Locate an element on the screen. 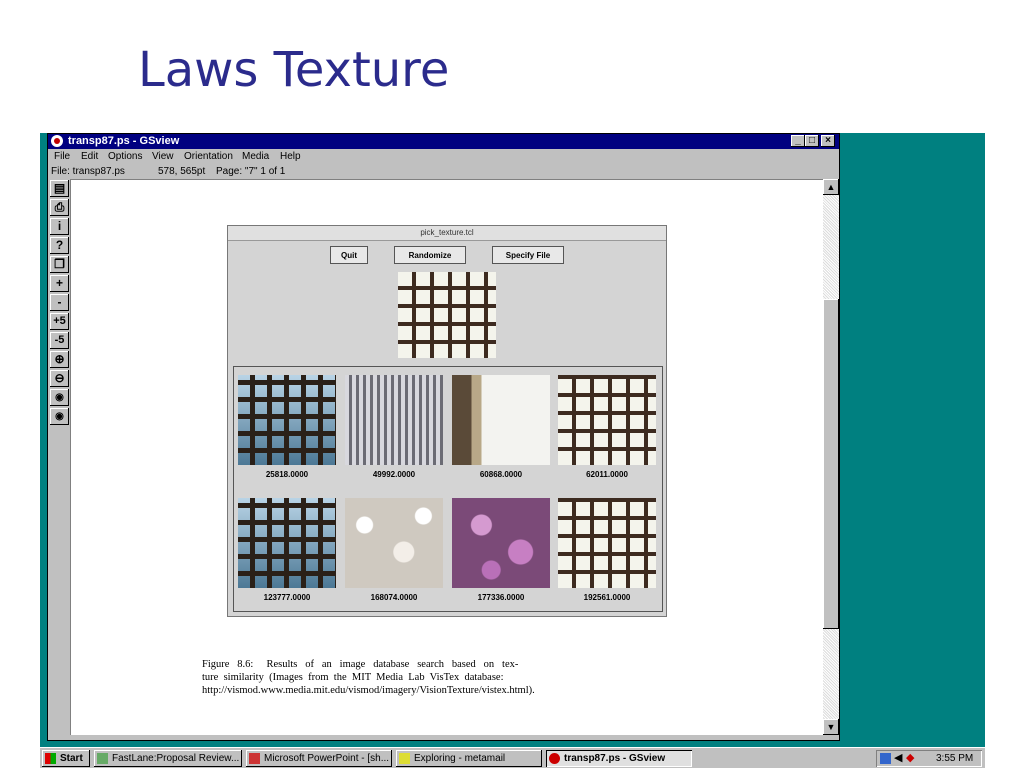  window-title: transp87.ps - GSview is located at coordinates (124, 141).